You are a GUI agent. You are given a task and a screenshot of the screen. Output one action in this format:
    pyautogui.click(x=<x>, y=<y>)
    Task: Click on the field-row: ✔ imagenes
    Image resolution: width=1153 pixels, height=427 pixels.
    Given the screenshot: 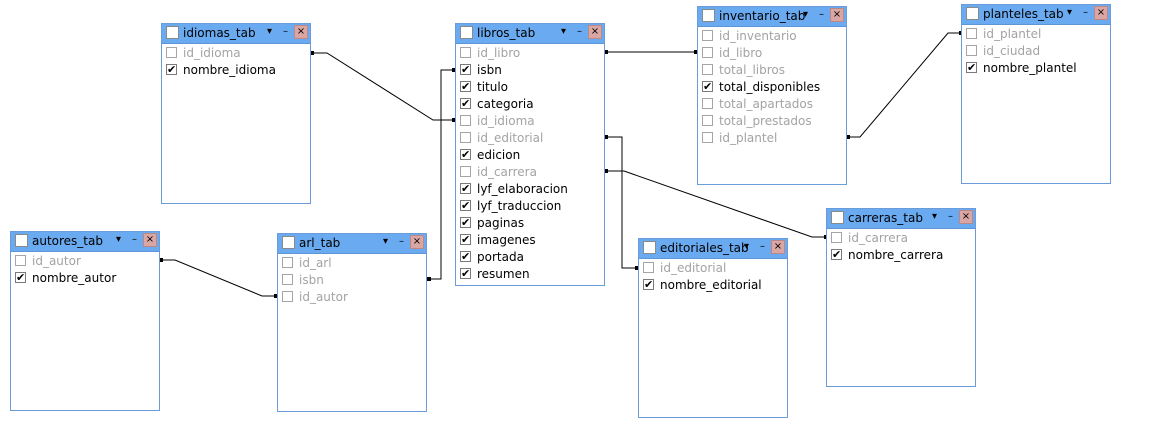 What is the action you would take?
    pyautogui.click(x=530, y=240)
    